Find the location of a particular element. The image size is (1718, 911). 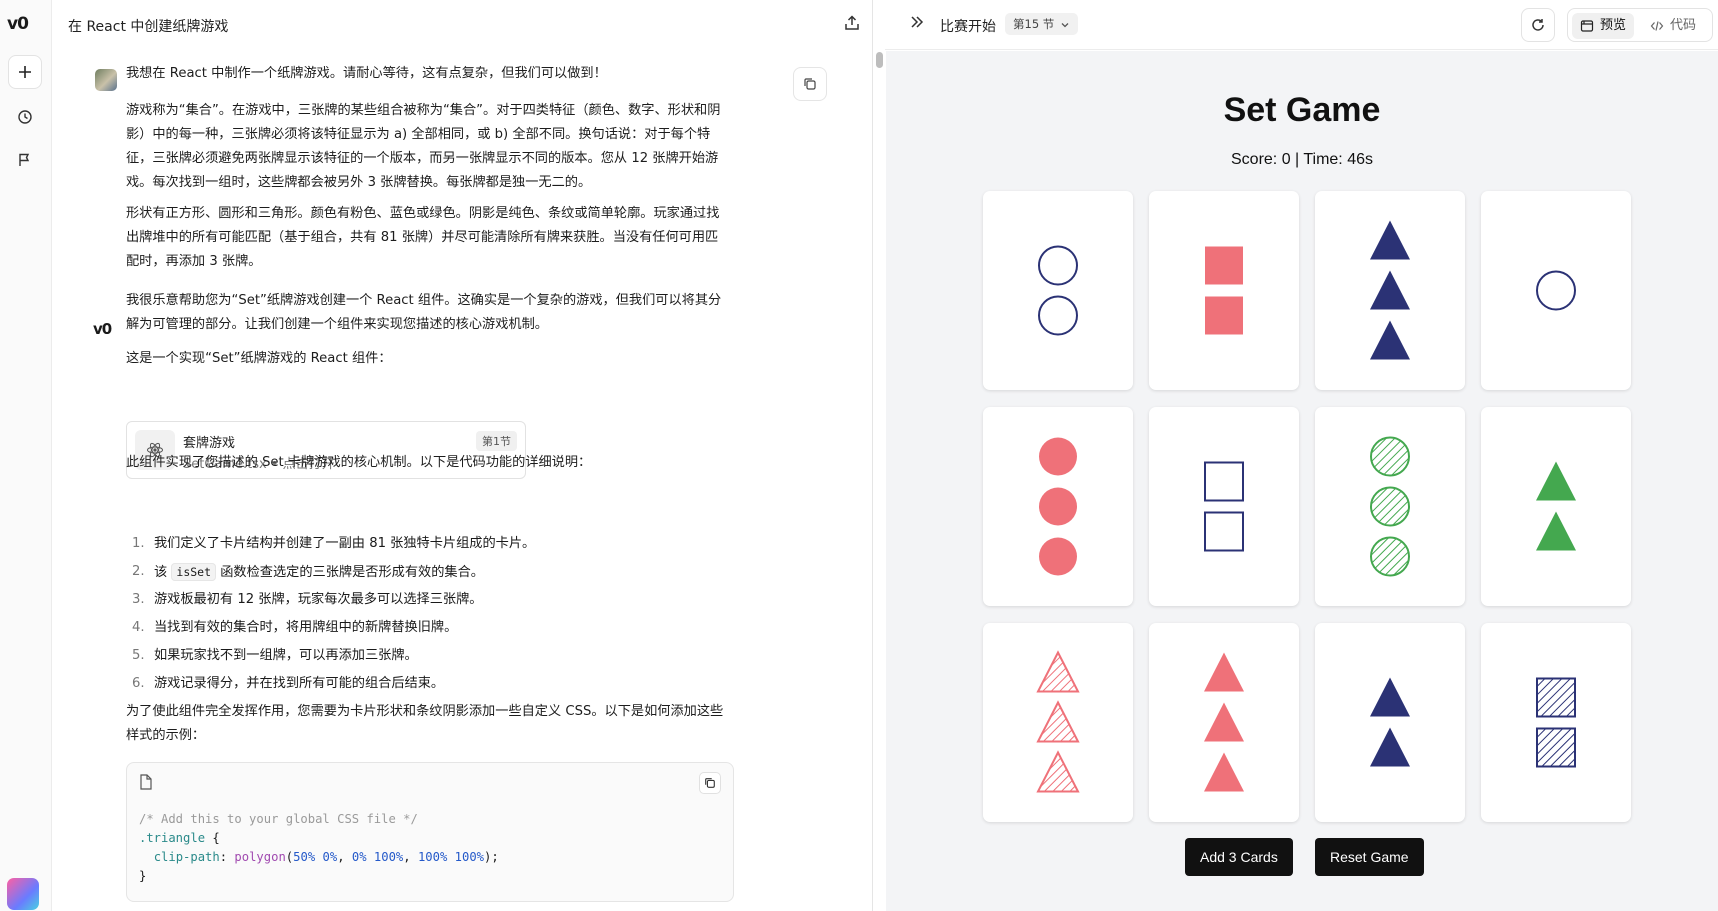

copy-message-button is located at coordinates (810, 84).